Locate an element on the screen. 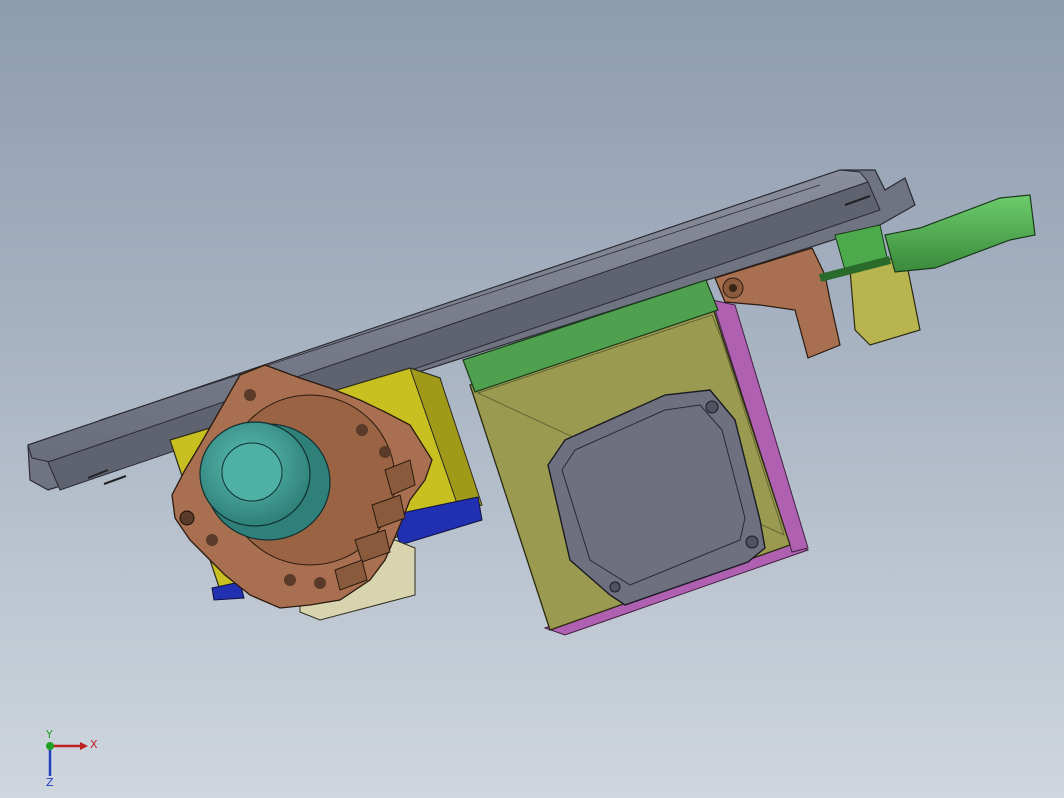 This screenshot has height=798, width=1064. z-axis-label: Z is located at coordinates (50, 782).